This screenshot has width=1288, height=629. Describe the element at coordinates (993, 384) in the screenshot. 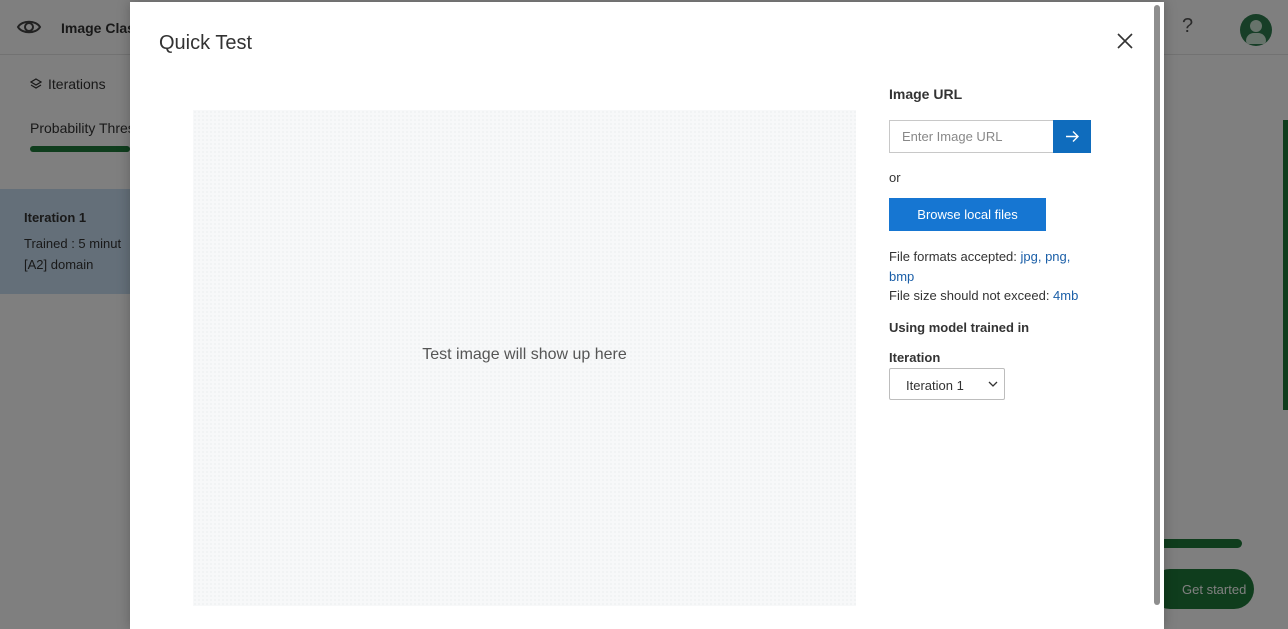

I see `chevron-down-icon` at that location.